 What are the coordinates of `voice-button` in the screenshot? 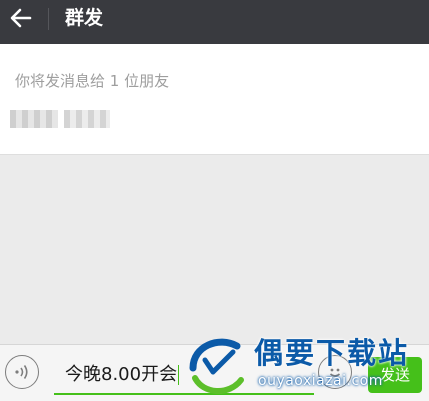 It's located at (22, 372).